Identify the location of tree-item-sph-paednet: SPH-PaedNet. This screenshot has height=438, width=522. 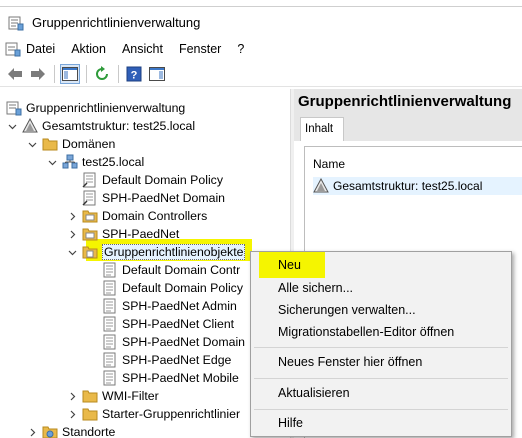
(122, 234).